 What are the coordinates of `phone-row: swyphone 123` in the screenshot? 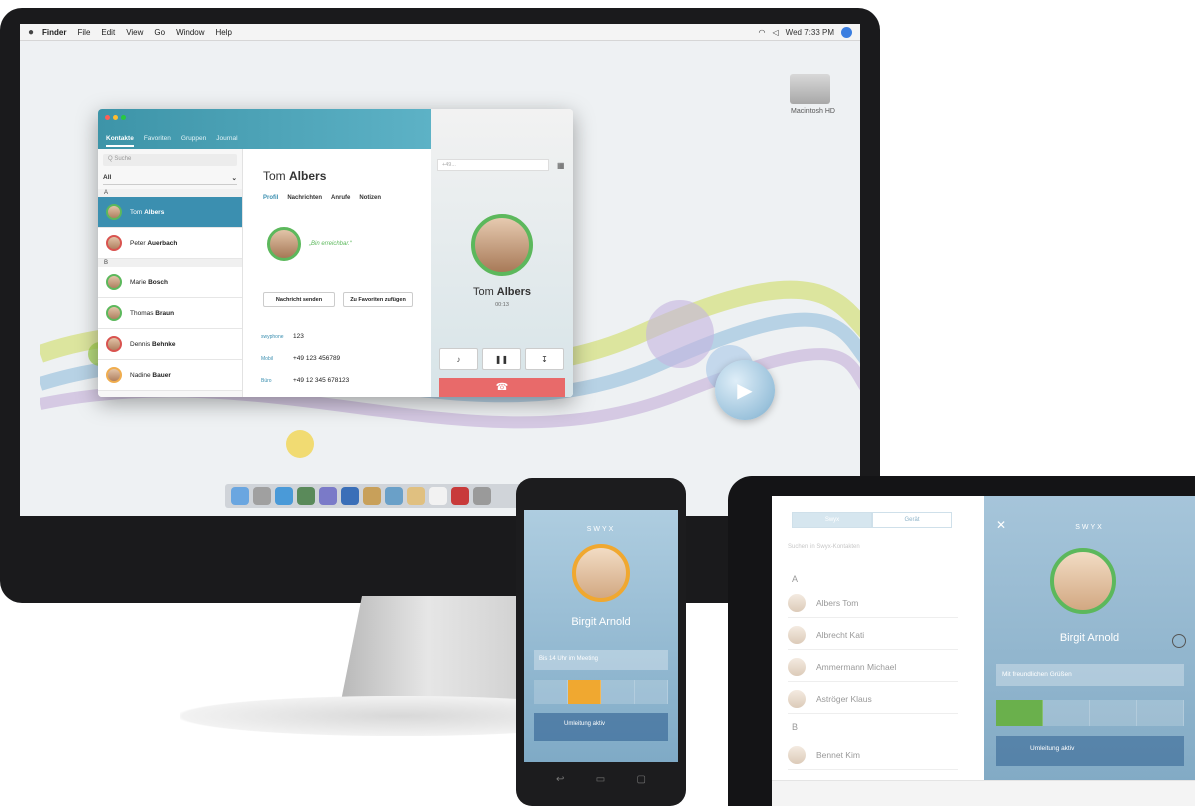 It's located at (282, 336).